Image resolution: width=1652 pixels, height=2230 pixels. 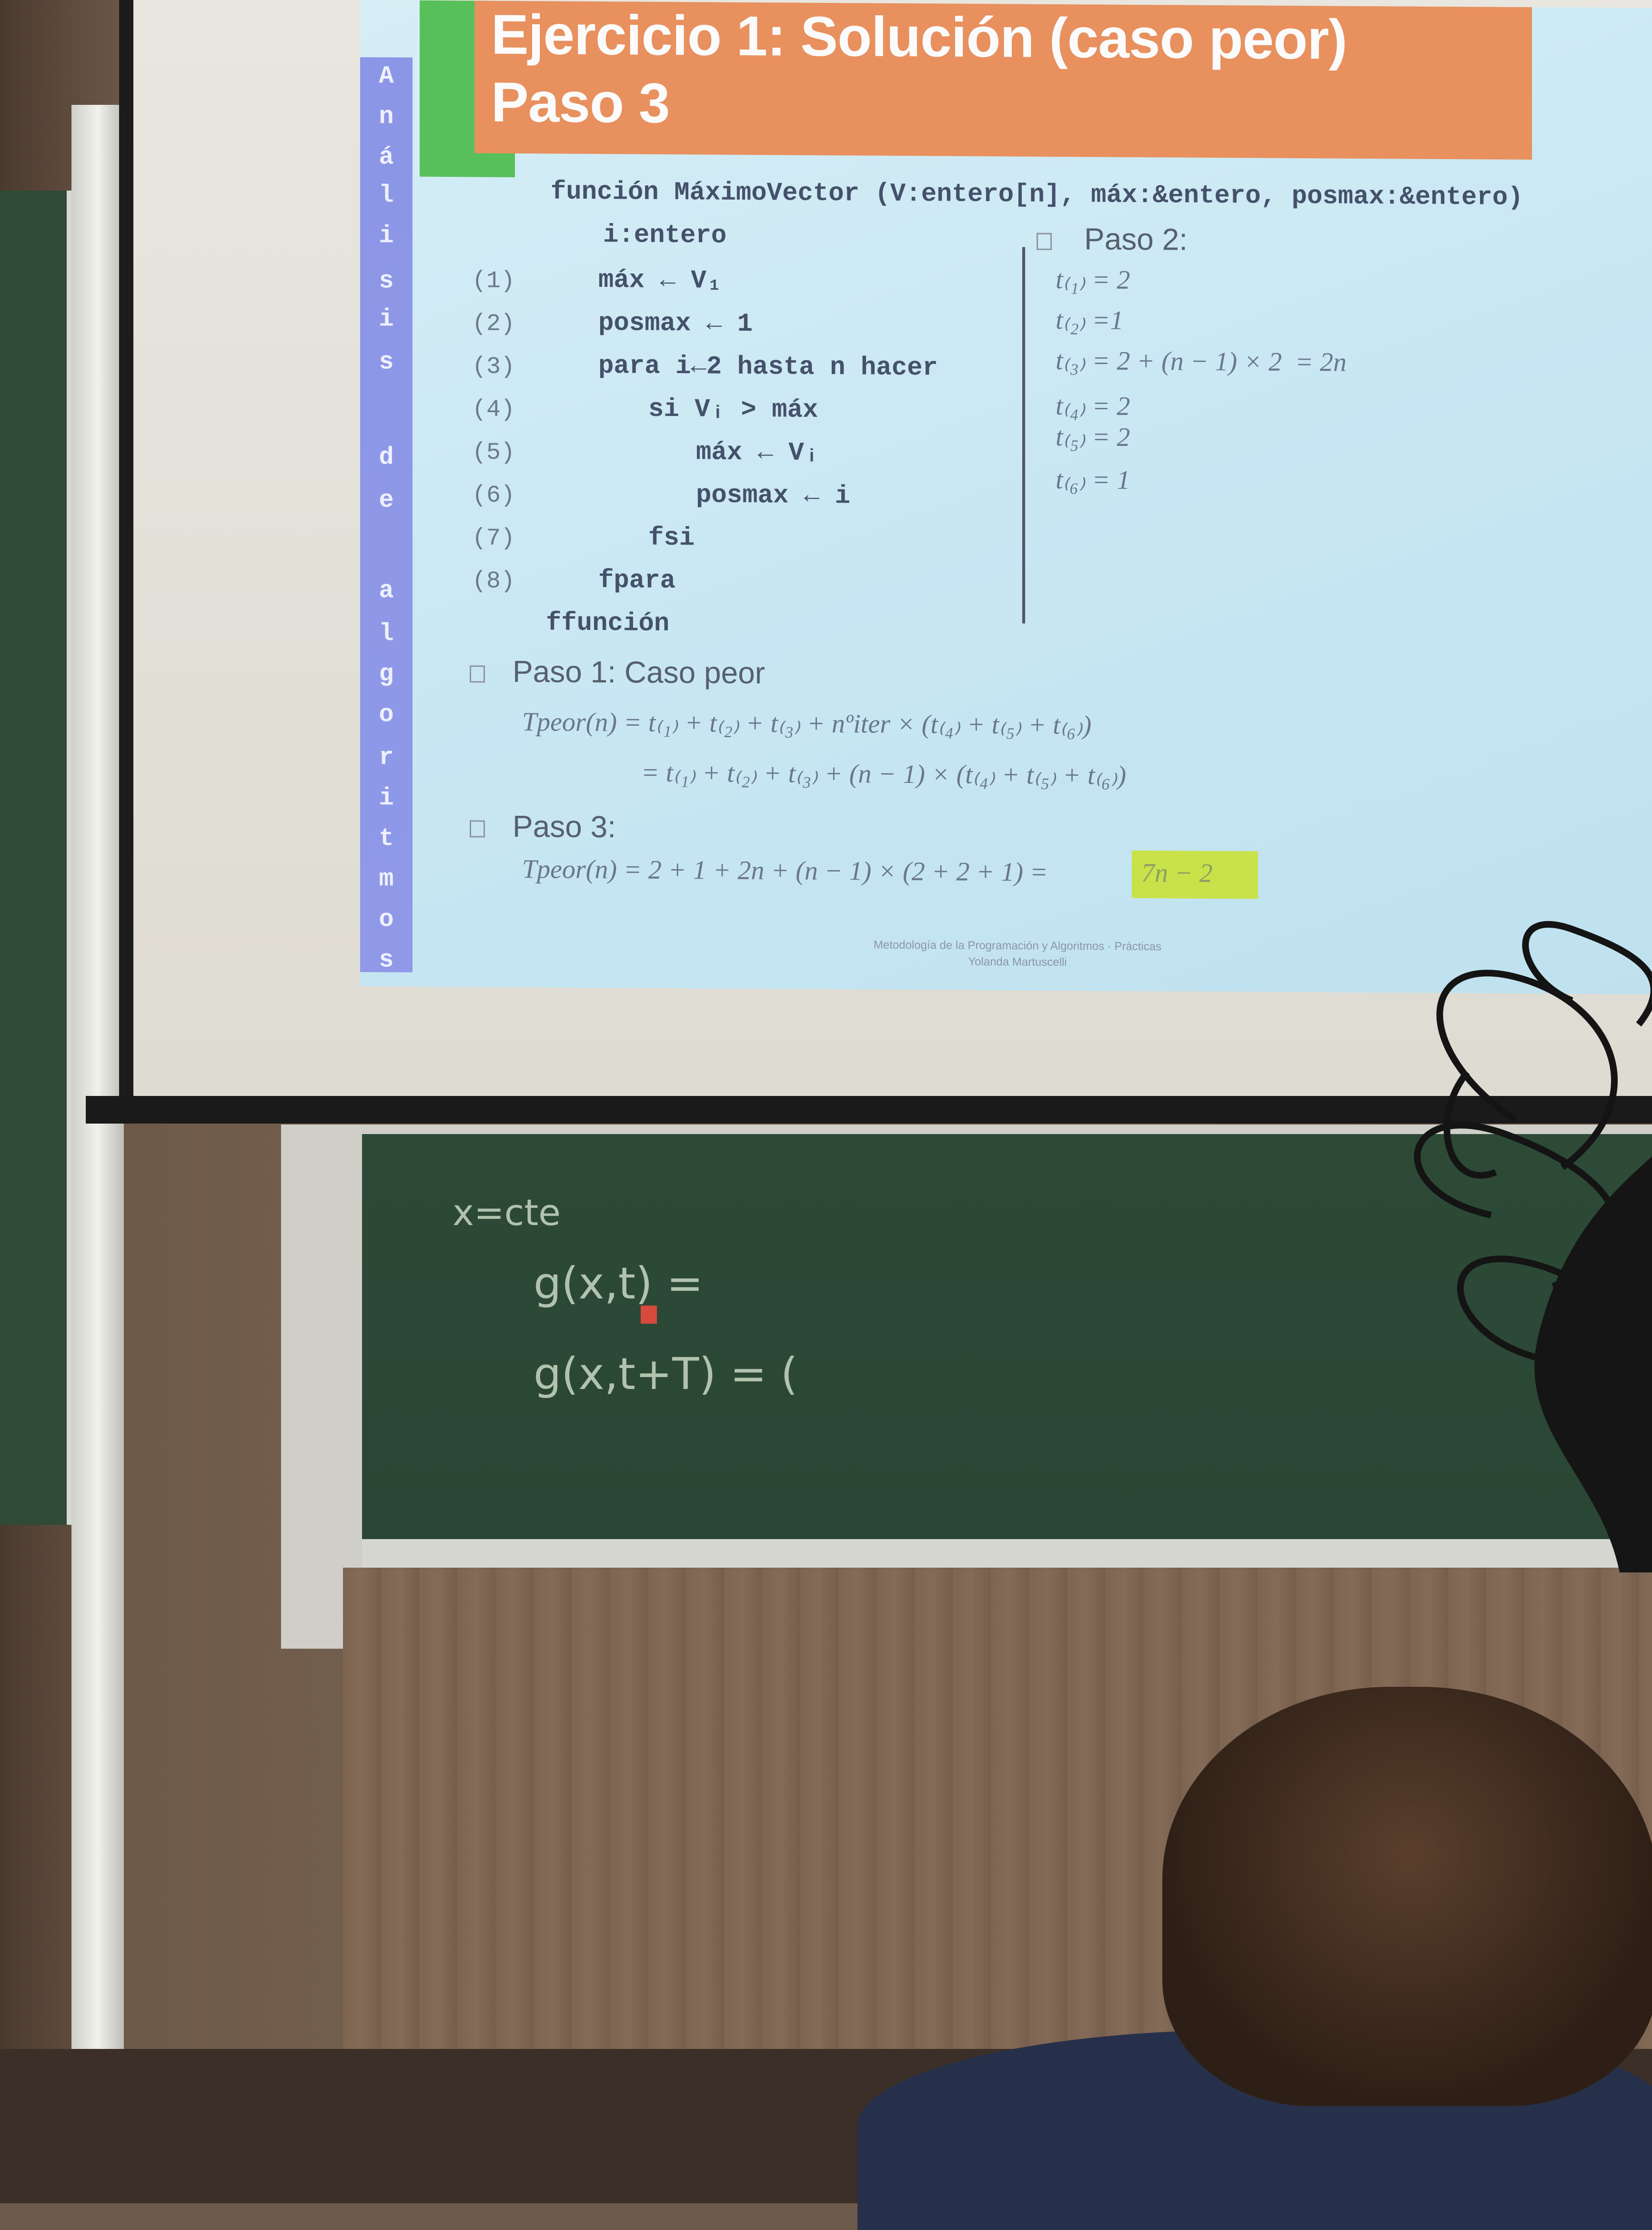 I want to click on code-line: posmax ← i, so click(x=773, y=496).